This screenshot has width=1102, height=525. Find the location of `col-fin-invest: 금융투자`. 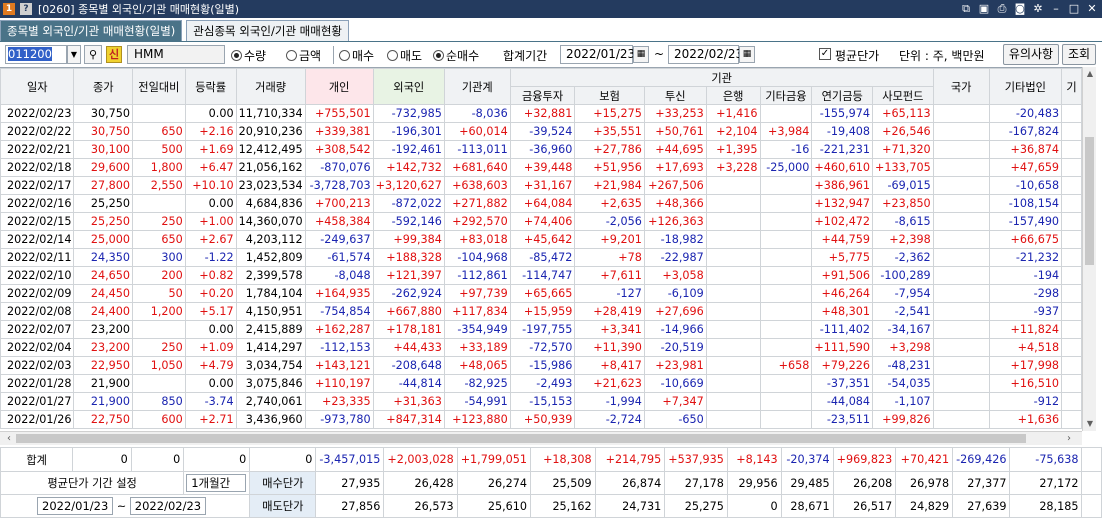

col-fin-invest: 금융투자 is located at coordinates (542, 95).